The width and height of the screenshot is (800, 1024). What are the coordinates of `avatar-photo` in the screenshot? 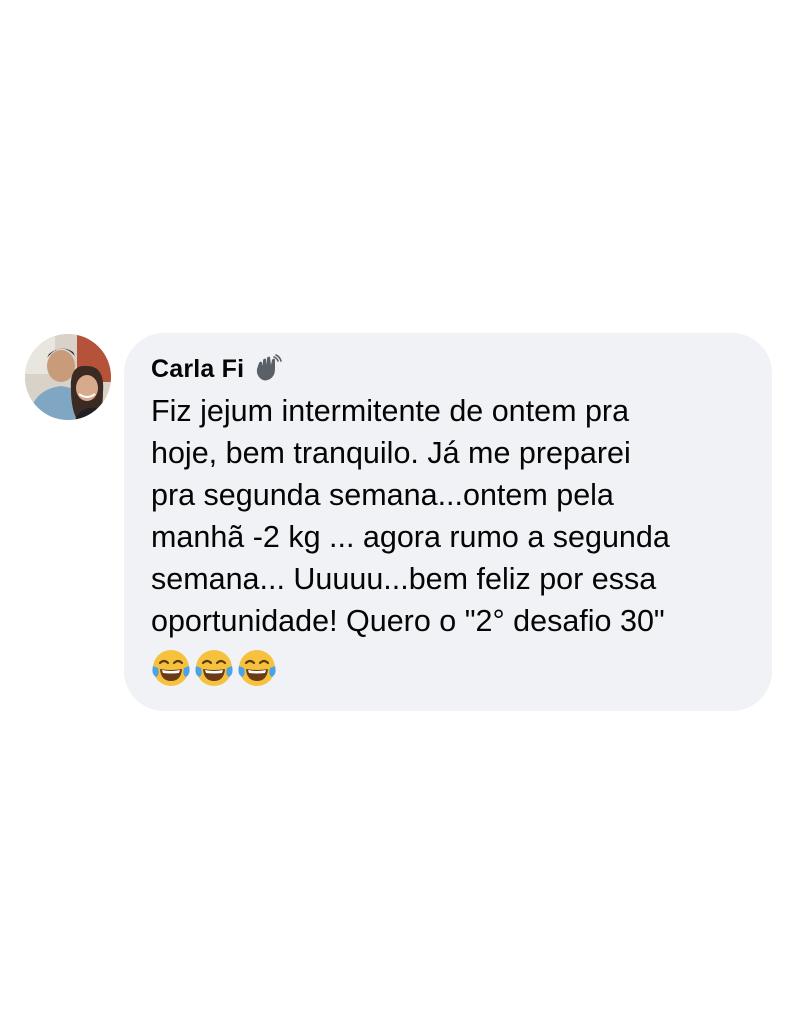 It's located at (68, 377).